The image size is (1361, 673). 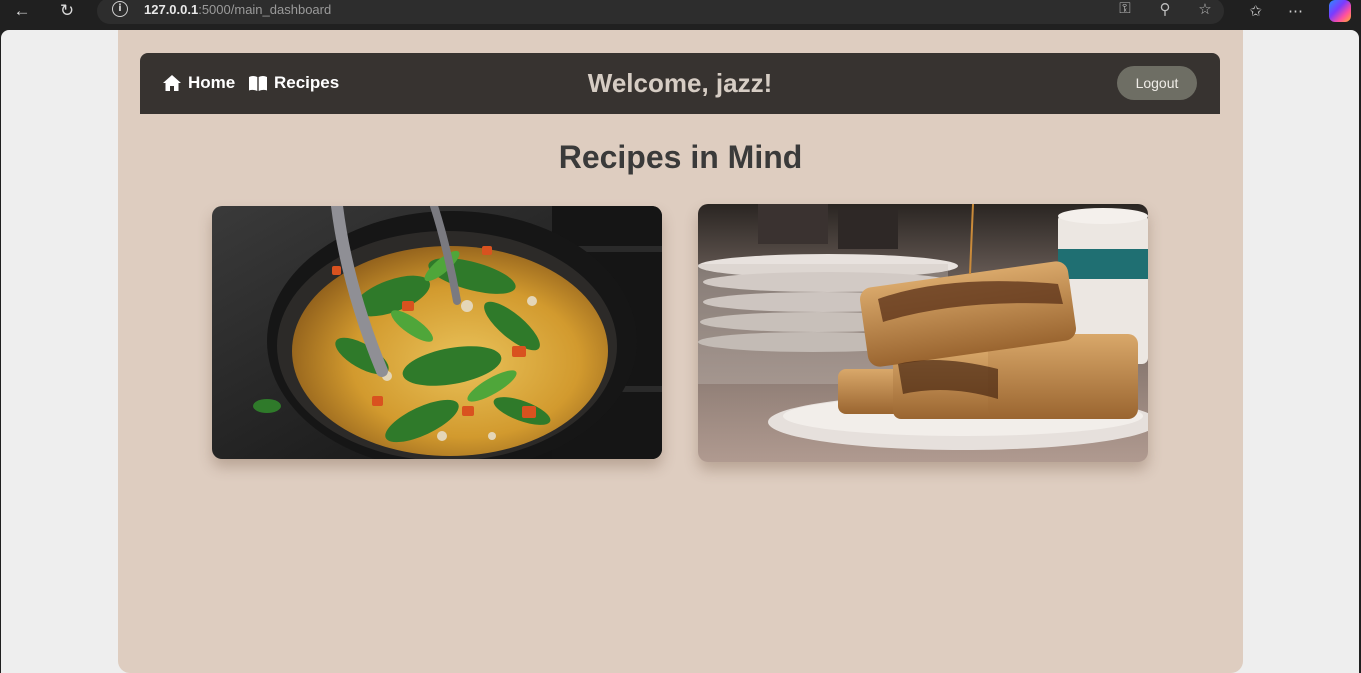 What do you see at coordinates (1125, 9) in the screenshot?
I see `key-icon: ⚿` at bounding box center [1125, 9].